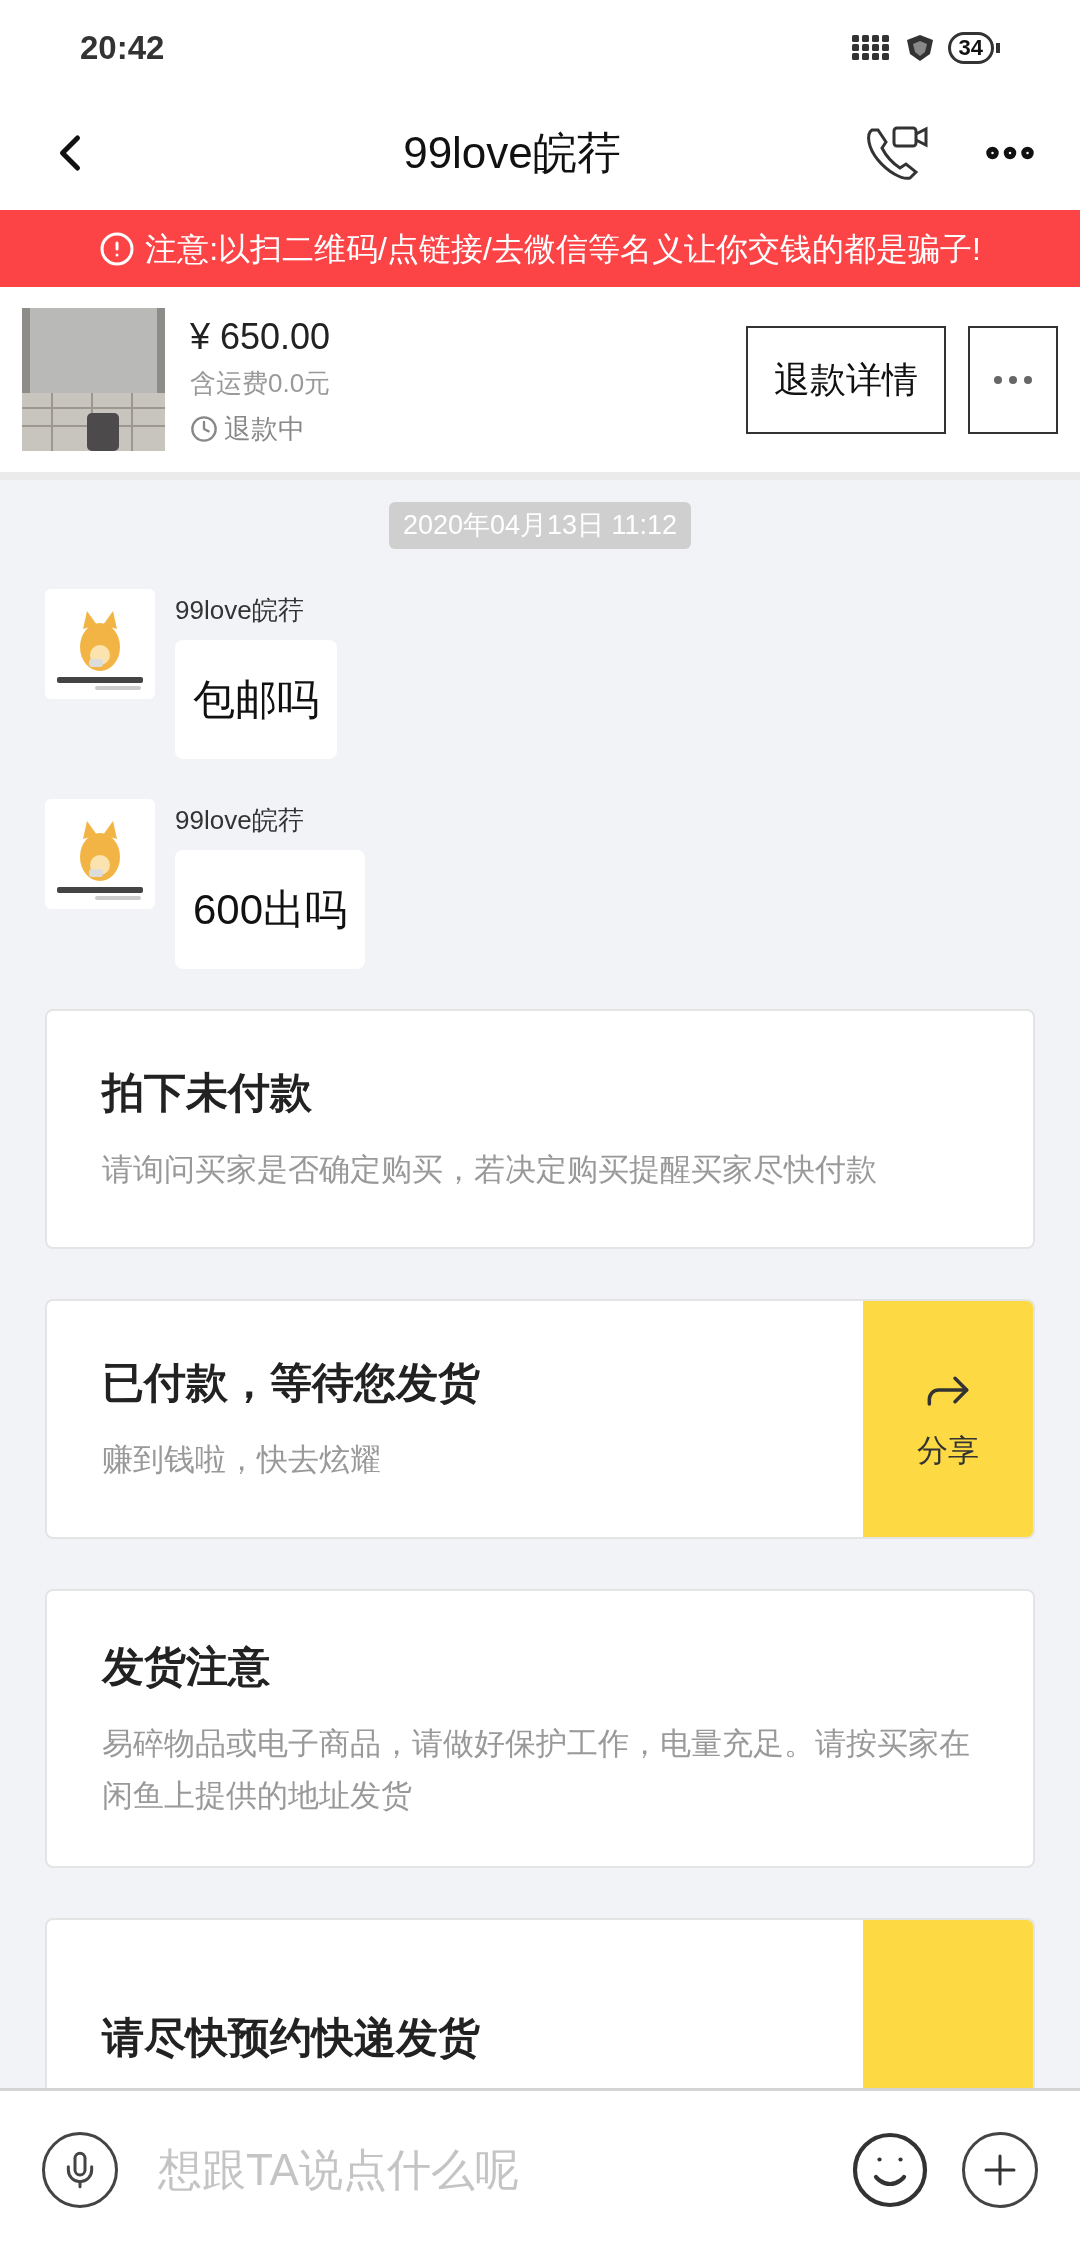  What do you see at coordinates (536, 1769) in the screenshot?
I see `card-description: 易碎物品或电子商品，请做好保护工作，电量充足。请按买家在闲鱼上提供的地址发货` at bounding box center [536, 1769].